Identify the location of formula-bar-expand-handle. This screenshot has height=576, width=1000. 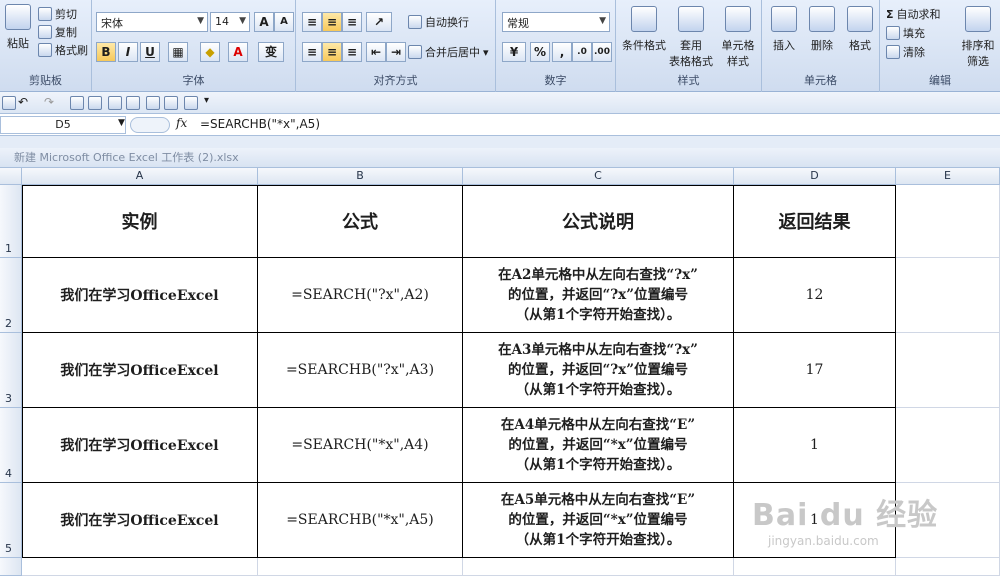
(150, 125).